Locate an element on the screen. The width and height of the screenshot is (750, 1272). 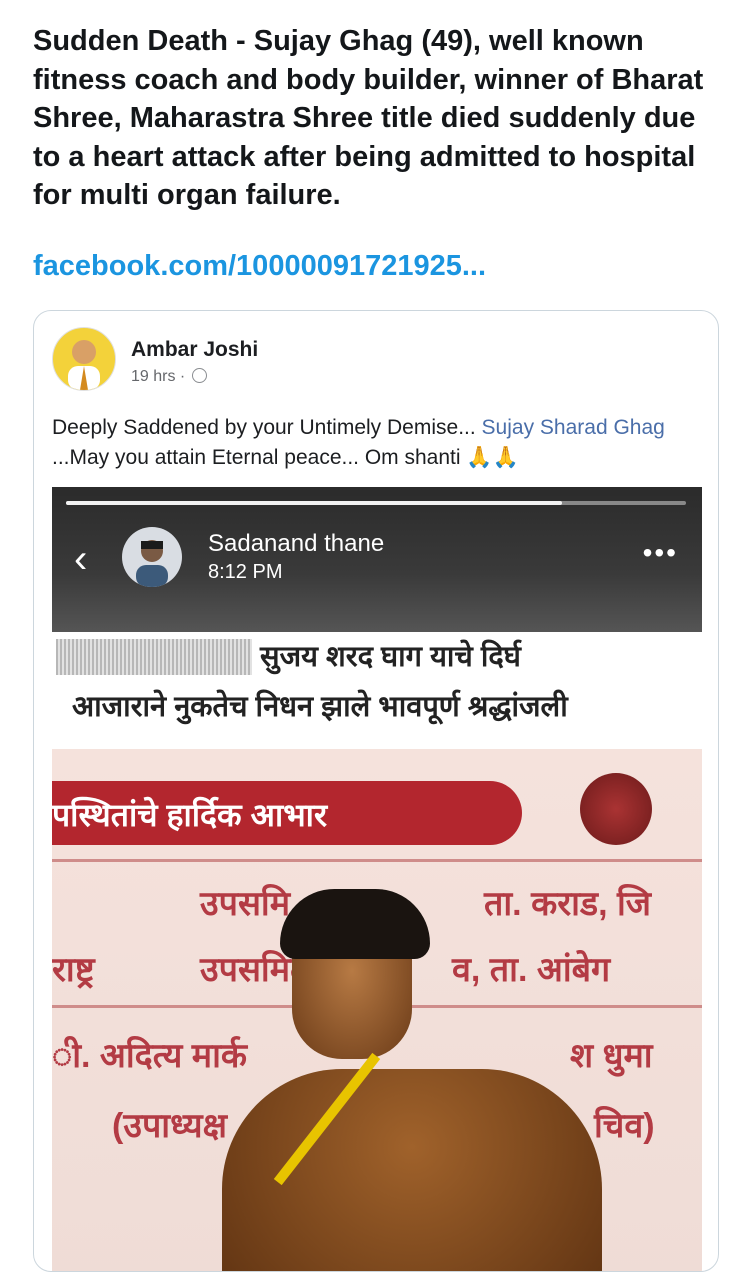
flower-decoration is located at coordinates (616, 809).